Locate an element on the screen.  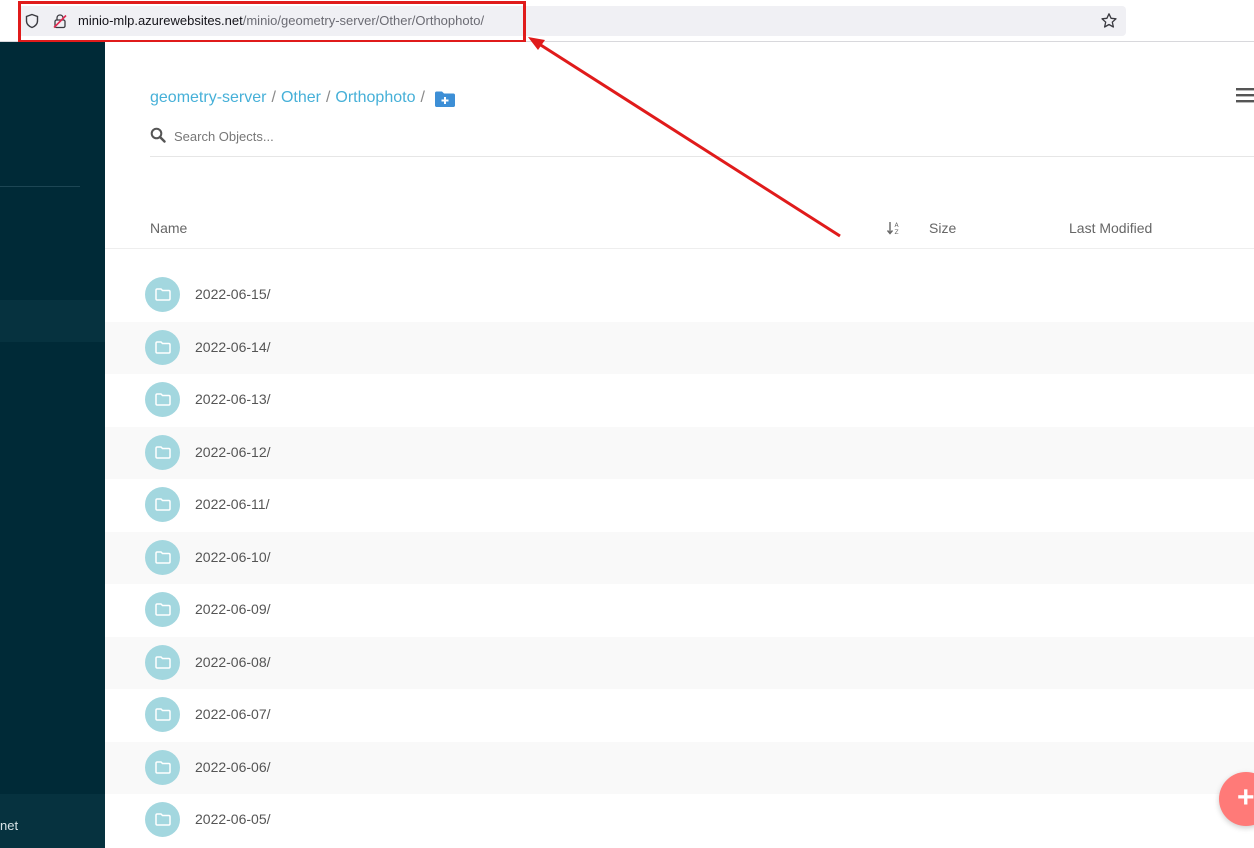
folder-name: 2022-06-11/ is located at coordinates (232, 504).